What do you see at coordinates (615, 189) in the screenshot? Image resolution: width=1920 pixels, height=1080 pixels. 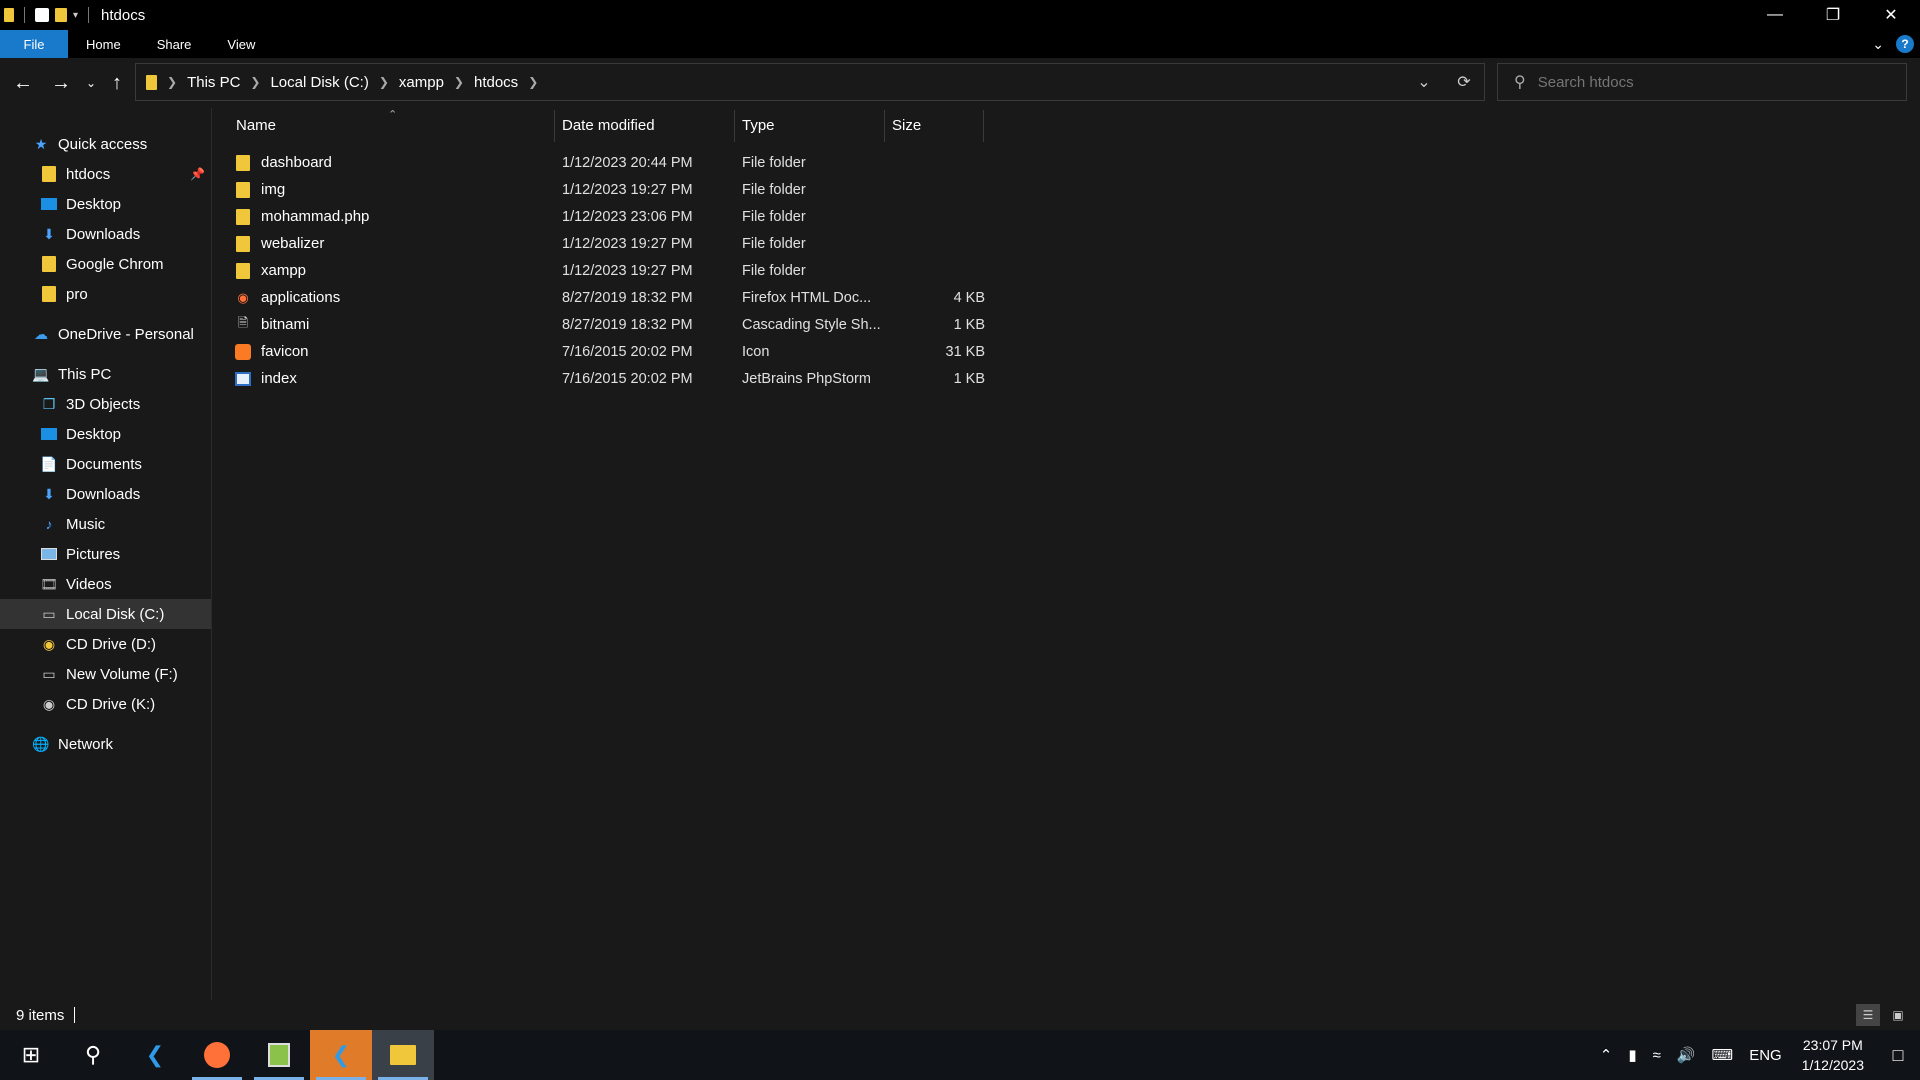 I see `table-row: img 1/12/2023 19:27 PM File folder` at bounding box center [615, 189].